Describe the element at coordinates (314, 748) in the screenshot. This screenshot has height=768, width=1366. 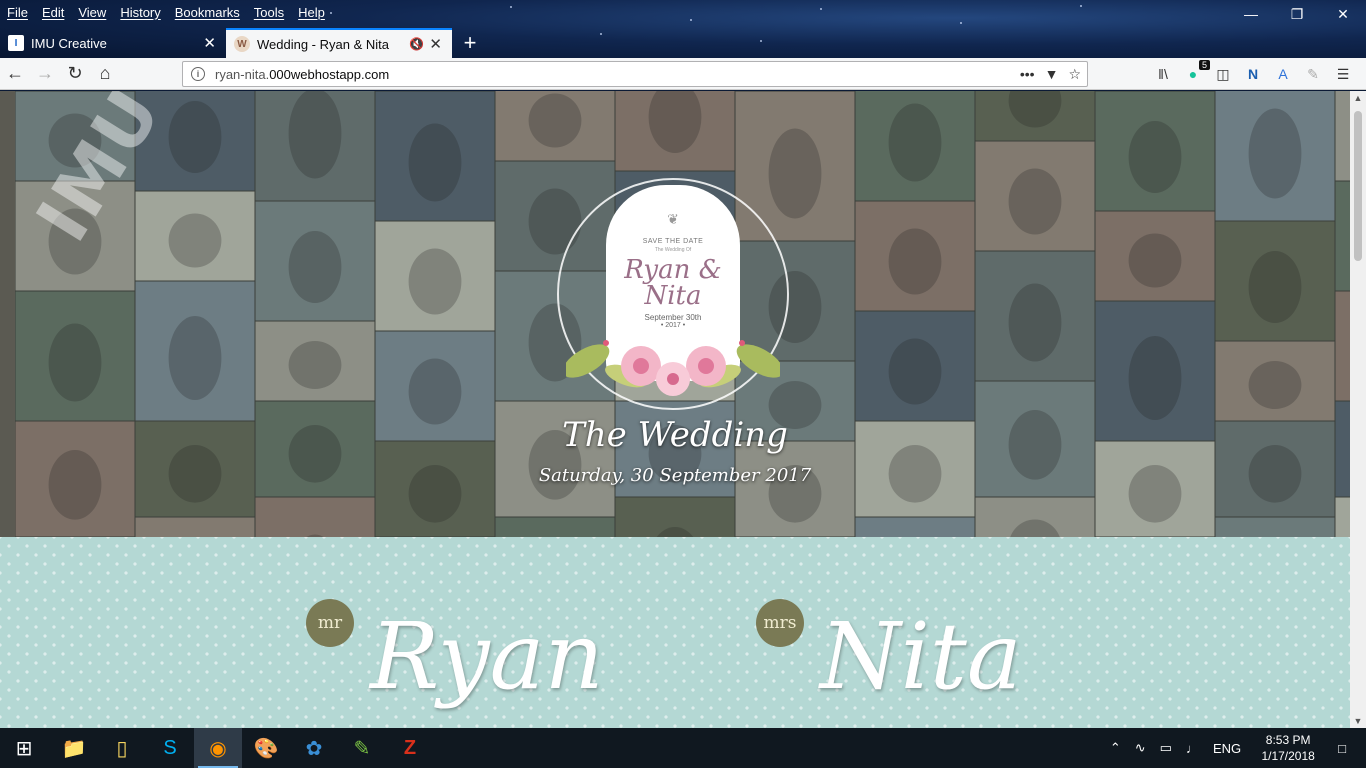
I see `dolphin-app-icon: ✿` at that location.